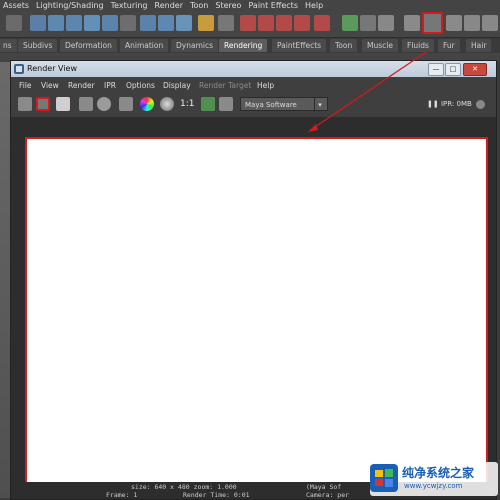  Describe the element at coordinates (367, 91) in the screenshot. I see `annotation-arrow` at that location.